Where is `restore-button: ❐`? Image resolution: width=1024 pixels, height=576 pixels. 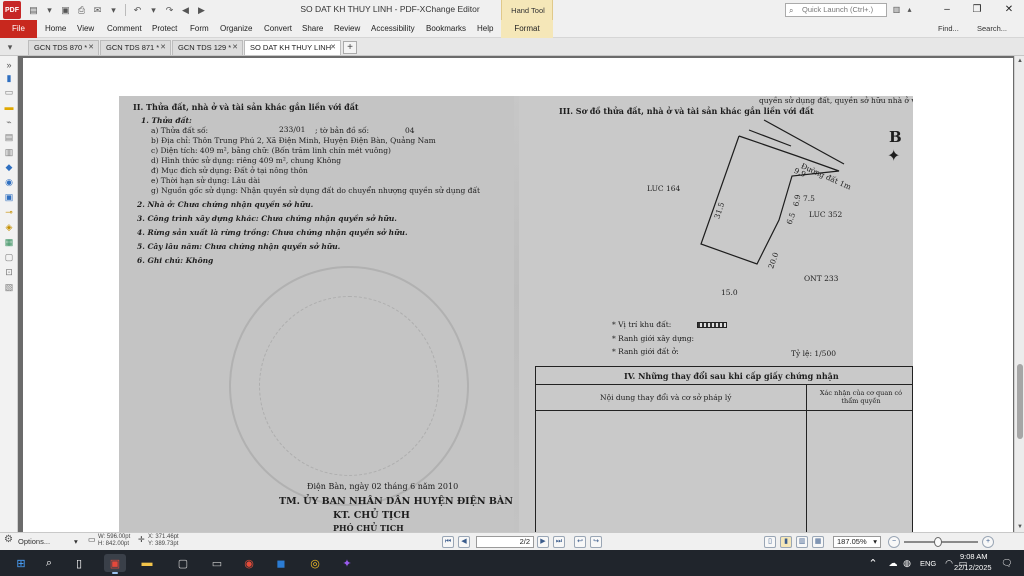 restore-button: ❐ is located at coordinates (977, 10).